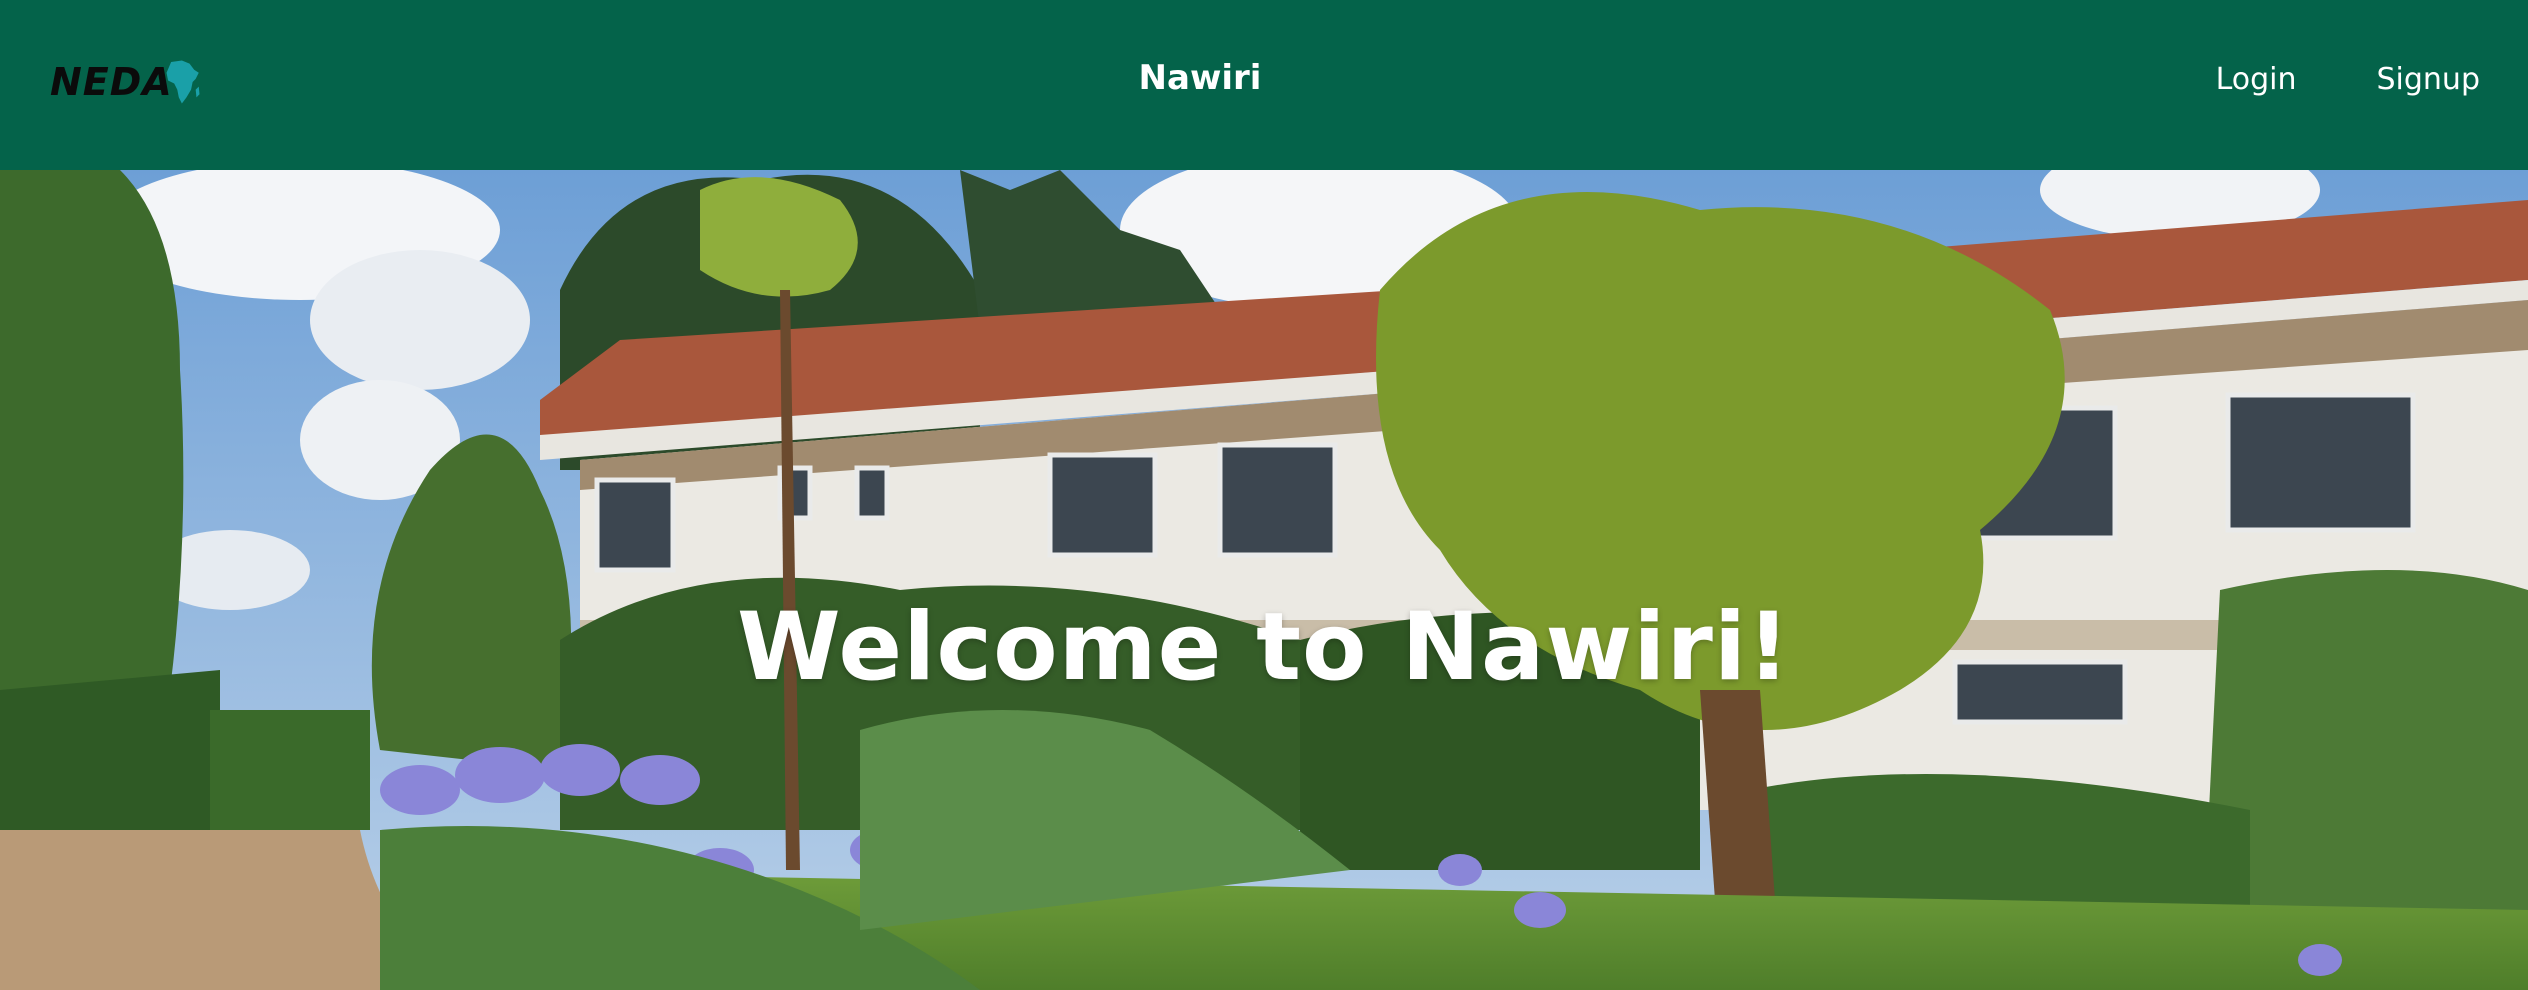 This screenshot has height=990, width=2528. What do you see at coordinates (2348, 79) in the screenshot?
I see `nav-links: Login Signup` at bounding box center [2348, 79].